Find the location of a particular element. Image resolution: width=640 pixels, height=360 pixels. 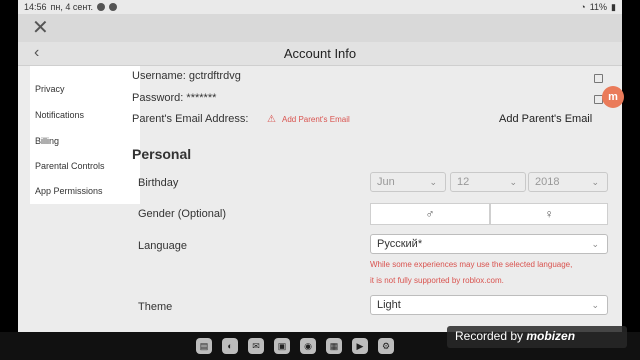

gallery-icon: ▦ is located at coordinates (334, 346).